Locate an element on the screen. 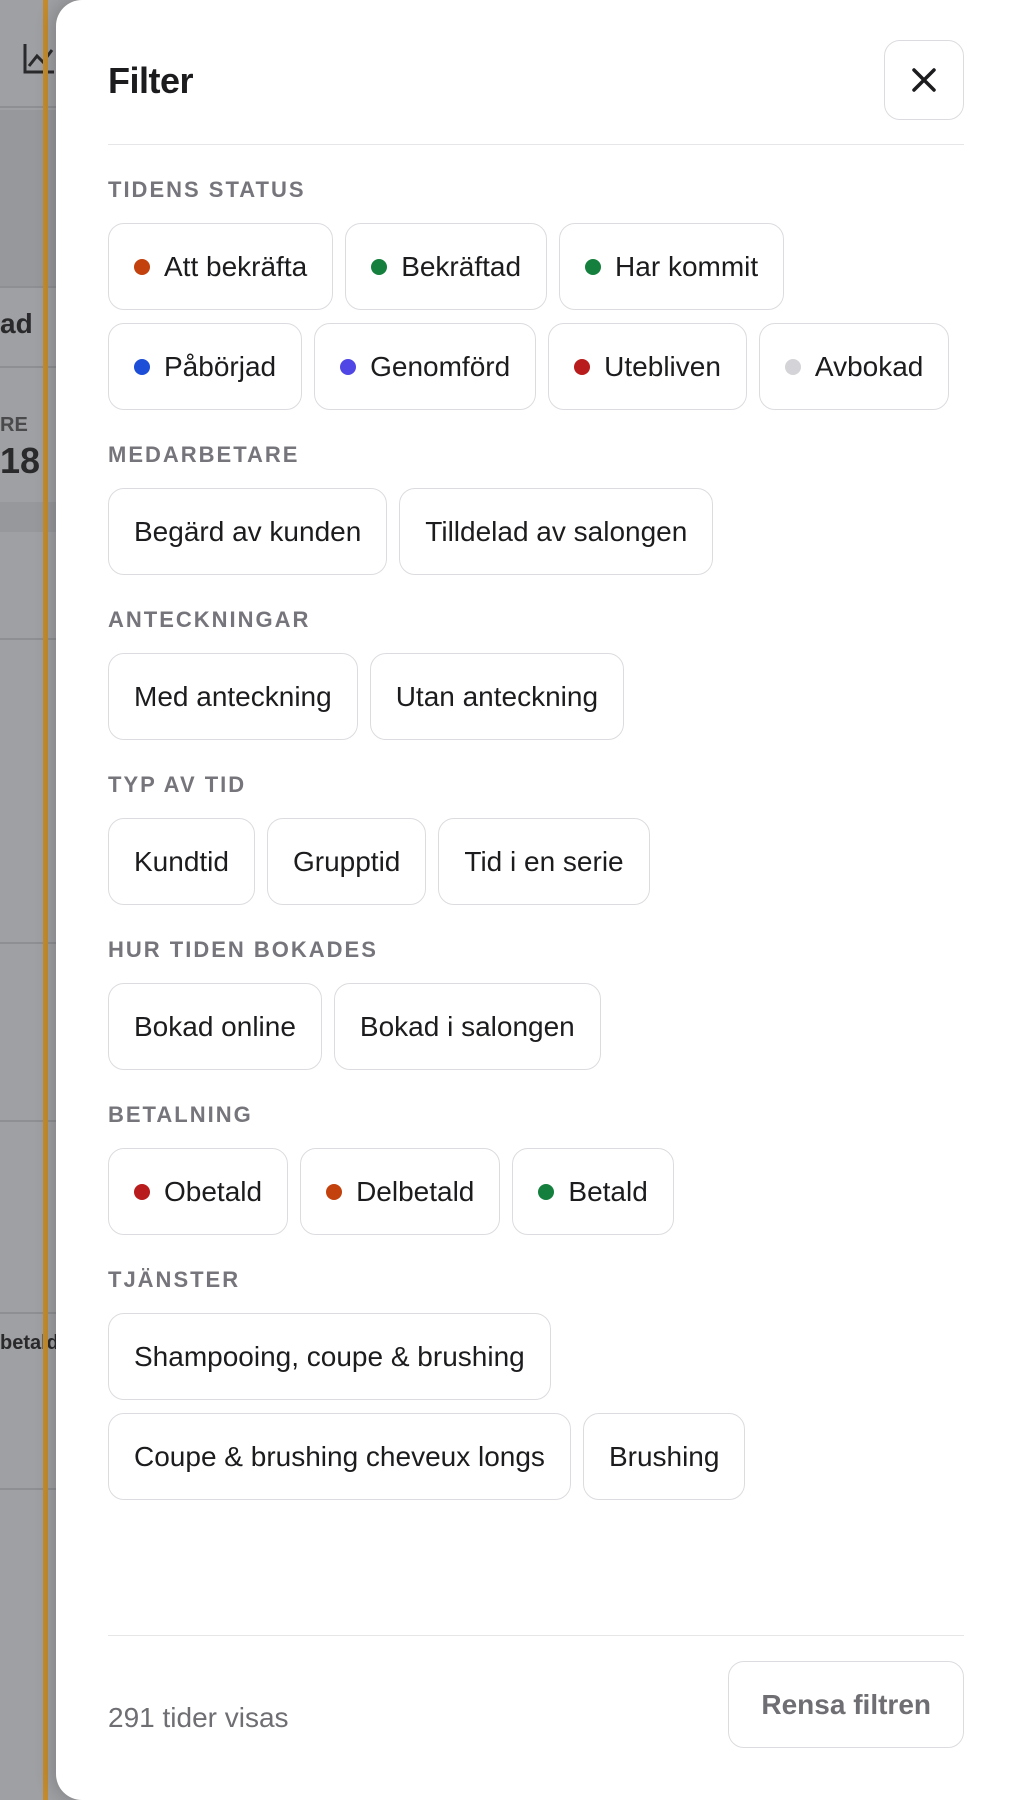 The height and width of the screenshot is (1800, 1016). filter-chip: Tilldelad av salongen is located at coordinates (556, 531).